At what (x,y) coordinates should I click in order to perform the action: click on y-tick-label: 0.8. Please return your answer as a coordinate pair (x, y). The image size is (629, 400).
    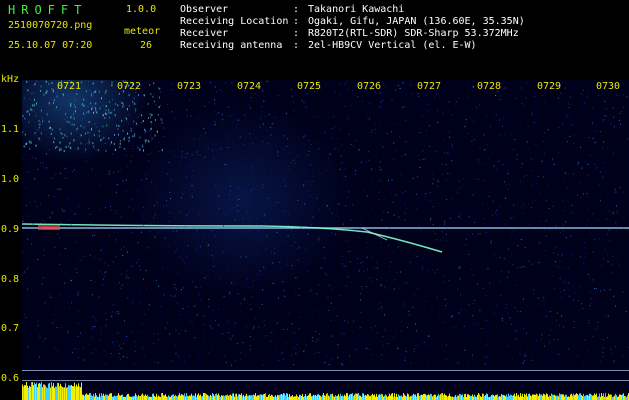
    Looking at the image, I should click on (10, 279).